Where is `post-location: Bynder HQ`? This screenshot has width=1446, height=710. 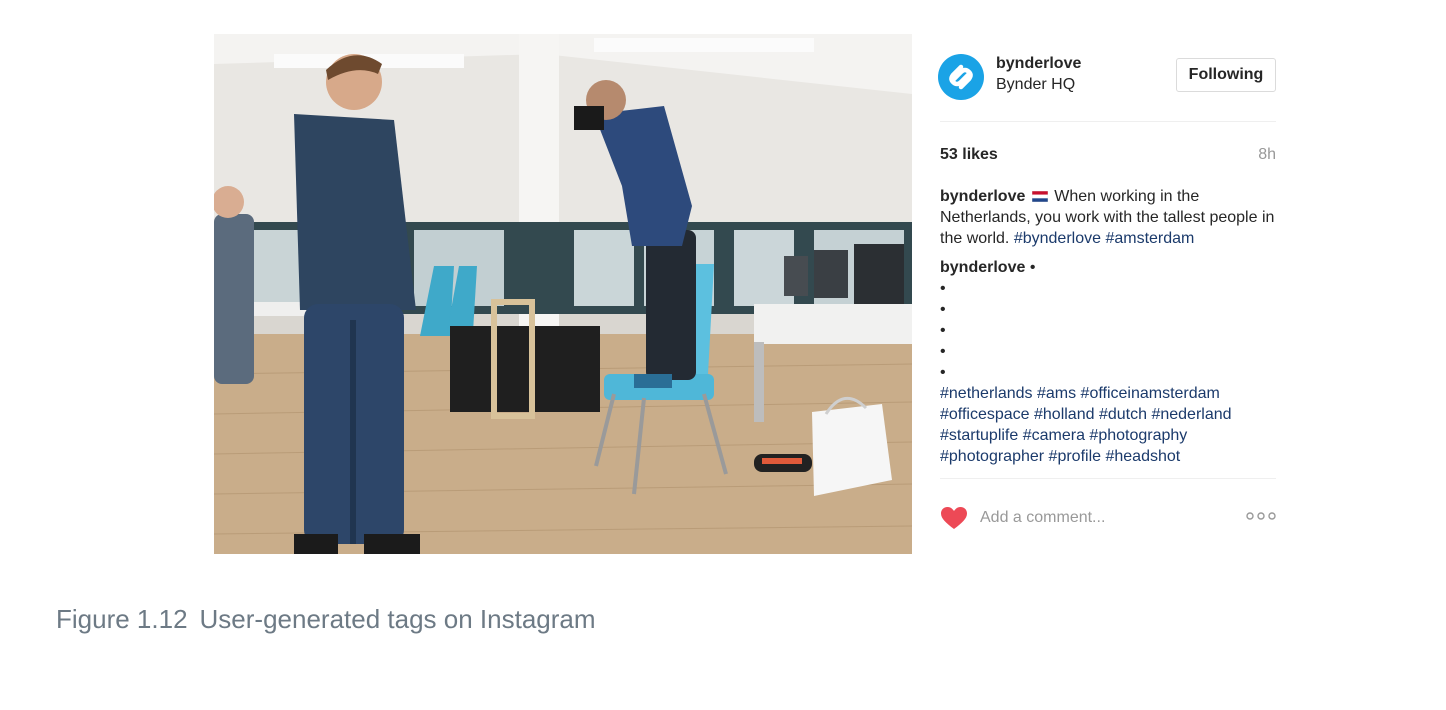 post-location: Bynder HQ is located at coordinates (1035, 85).